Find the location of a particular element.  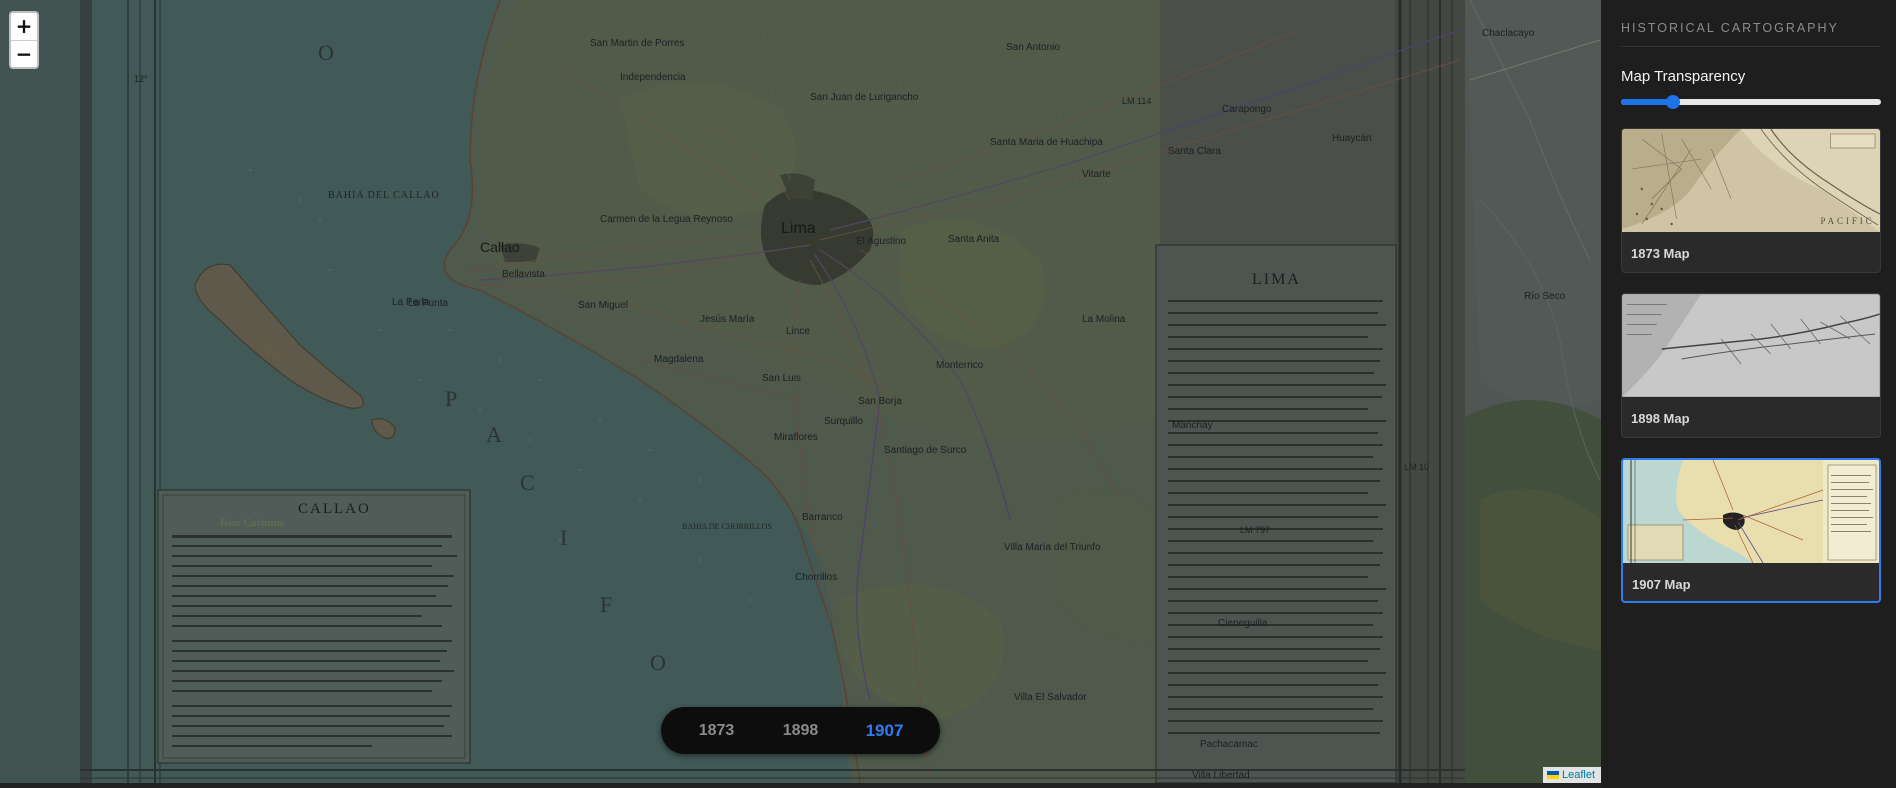

map-attribution: Leaflet is located at coordinates (1571, 775).